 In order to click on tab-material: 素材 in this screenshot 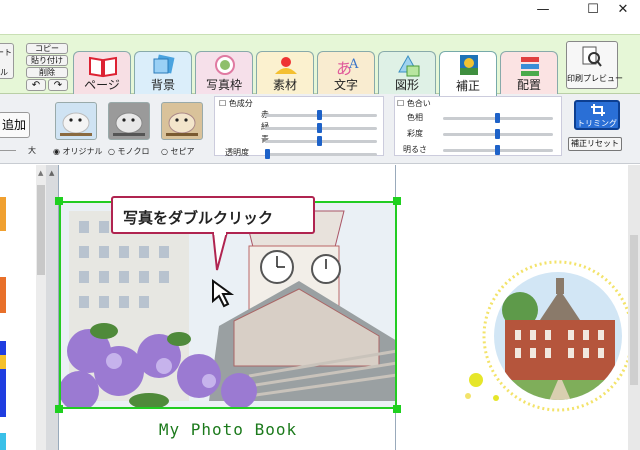, I will do `click(285, 73)`.